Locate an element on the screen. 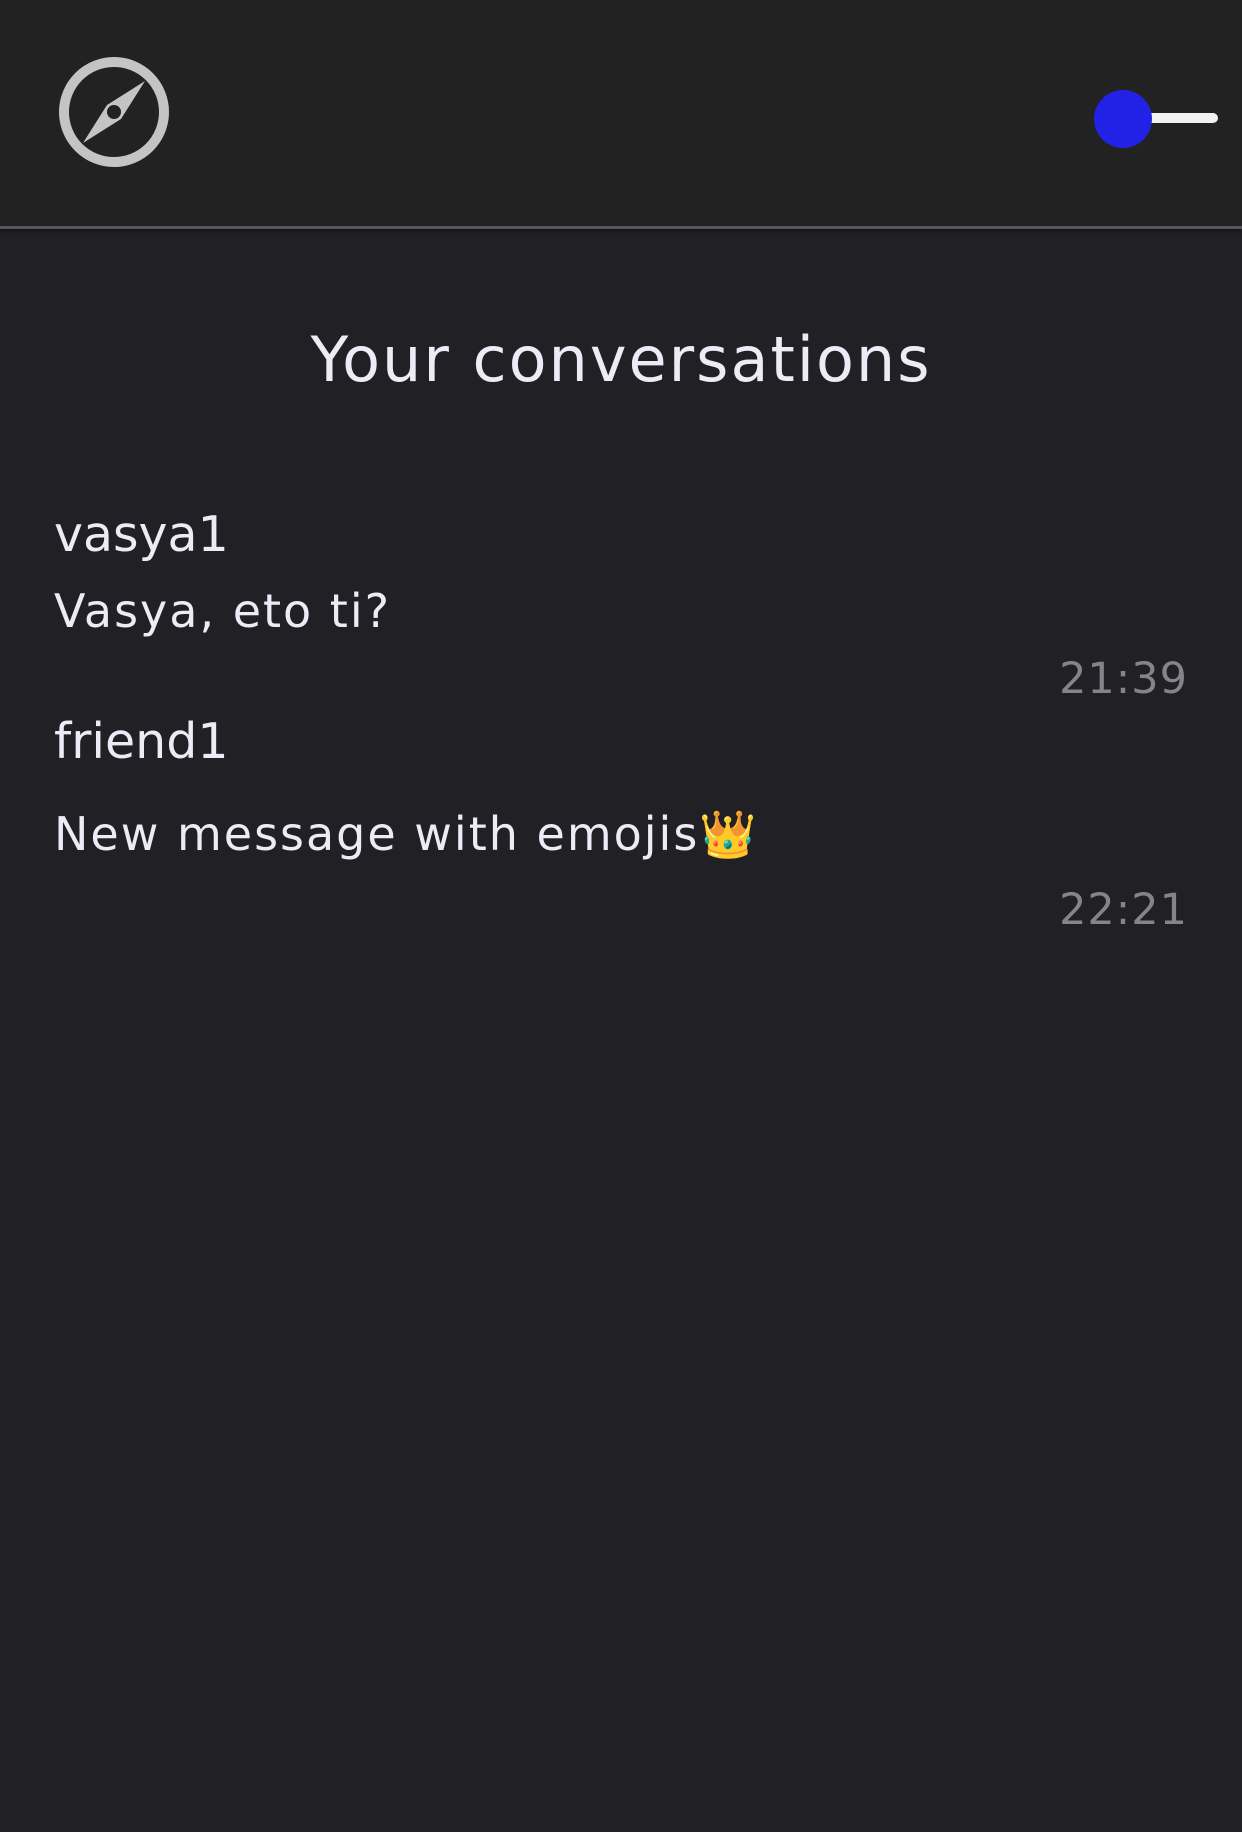  conversation-item-friend1: friend1 New message with emojis👑 22:21 is located at coordinates (621, 823).